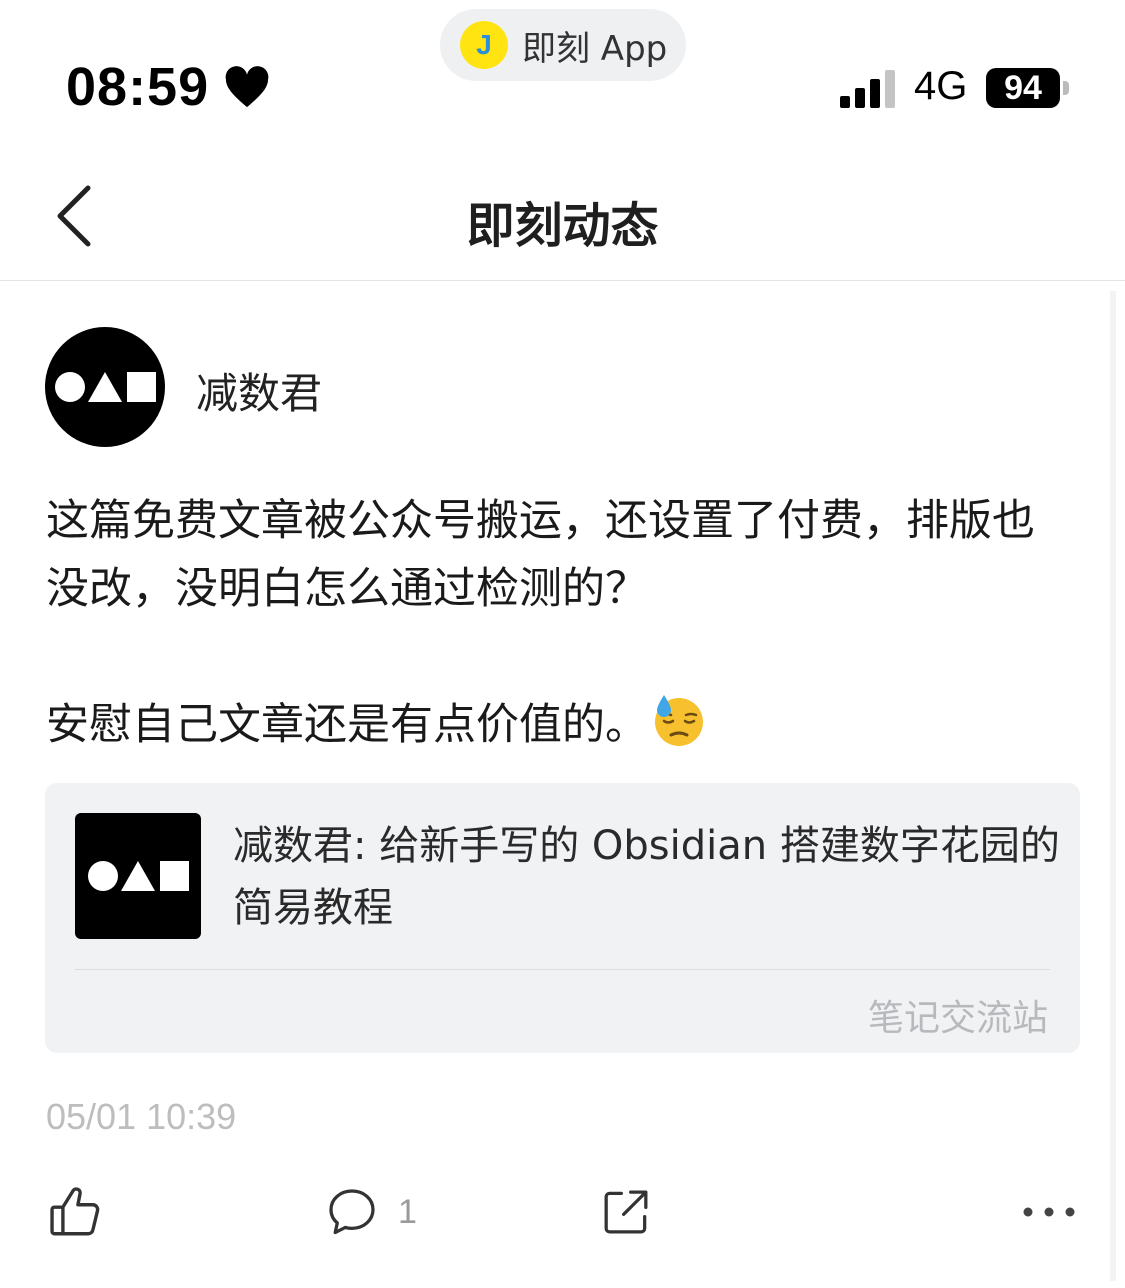  I want to click on comment-icon, so click(352, 1212).